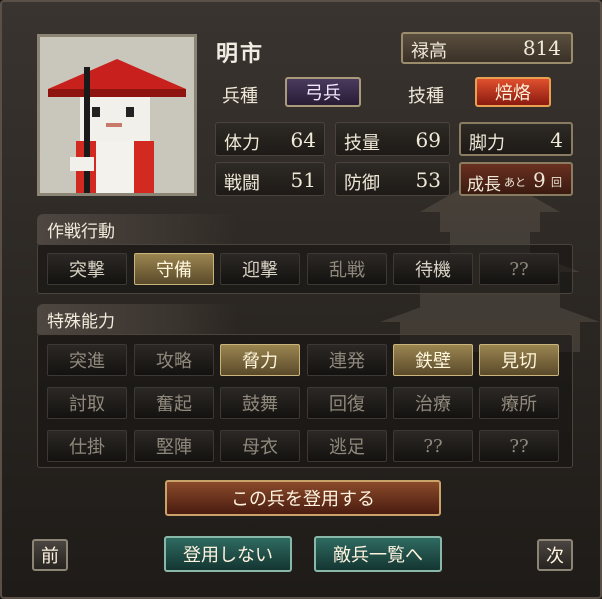 The height and width of the screenshot is (599, 602). I want to click on stat-hp-label: 体力, so click(242, 143).